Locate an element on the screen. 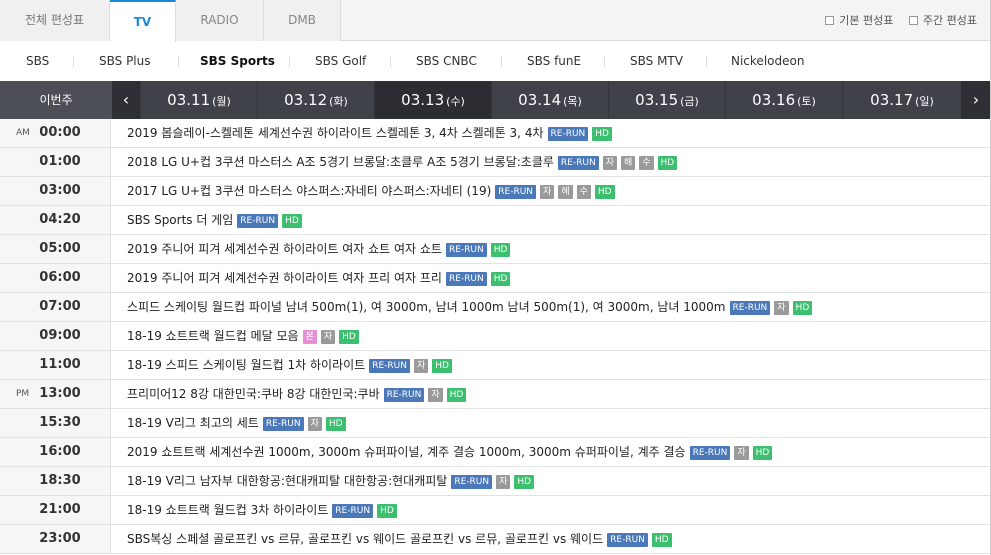  day-tab: 03.12 (화) is located at coordinates (315, 100).